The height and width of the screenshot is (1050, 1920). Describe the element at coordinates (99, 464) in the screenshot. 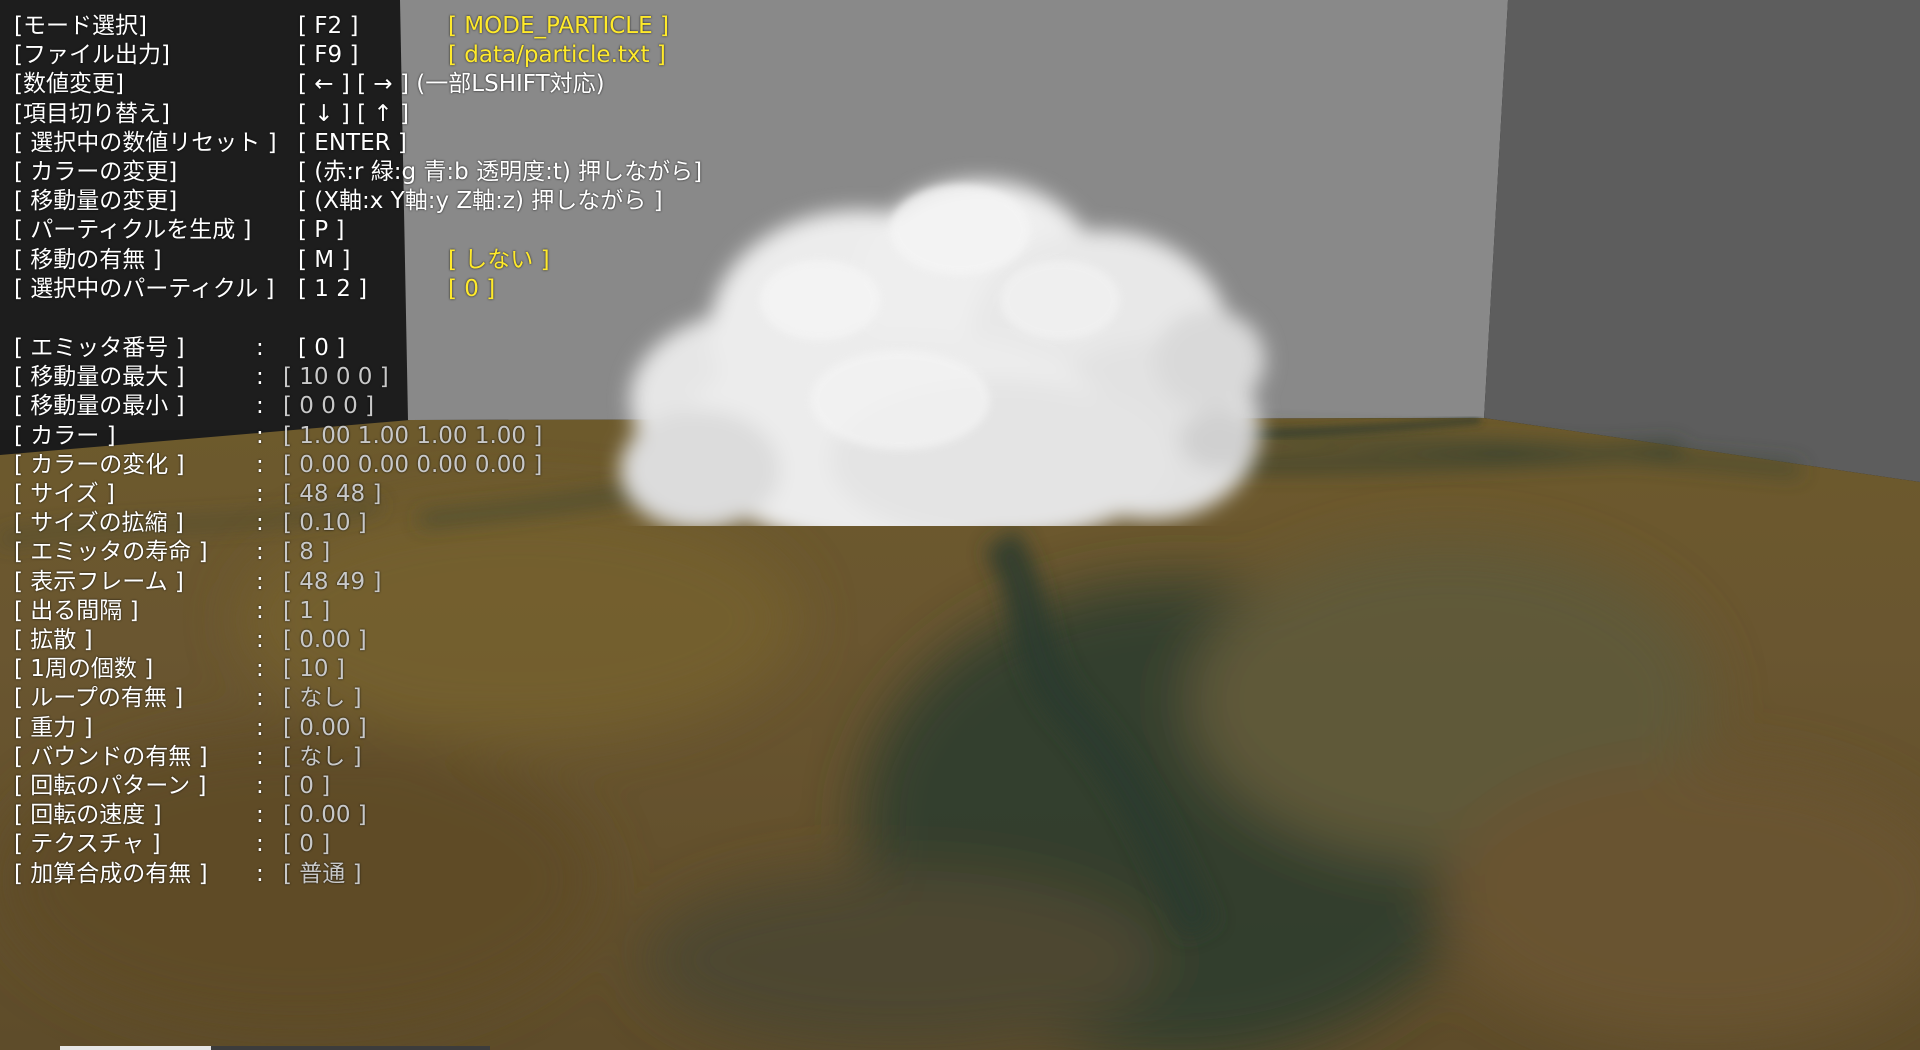

I see `param-label: [ カラーの変化 ]` at that location.